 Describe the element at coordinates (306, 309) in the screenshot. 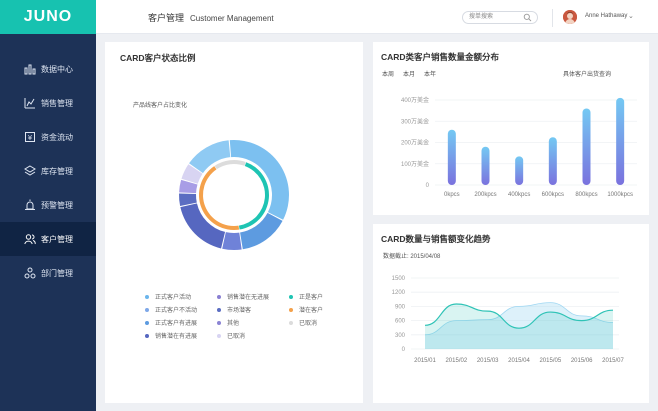

I see `legend-item: 潜在客户` at that location.